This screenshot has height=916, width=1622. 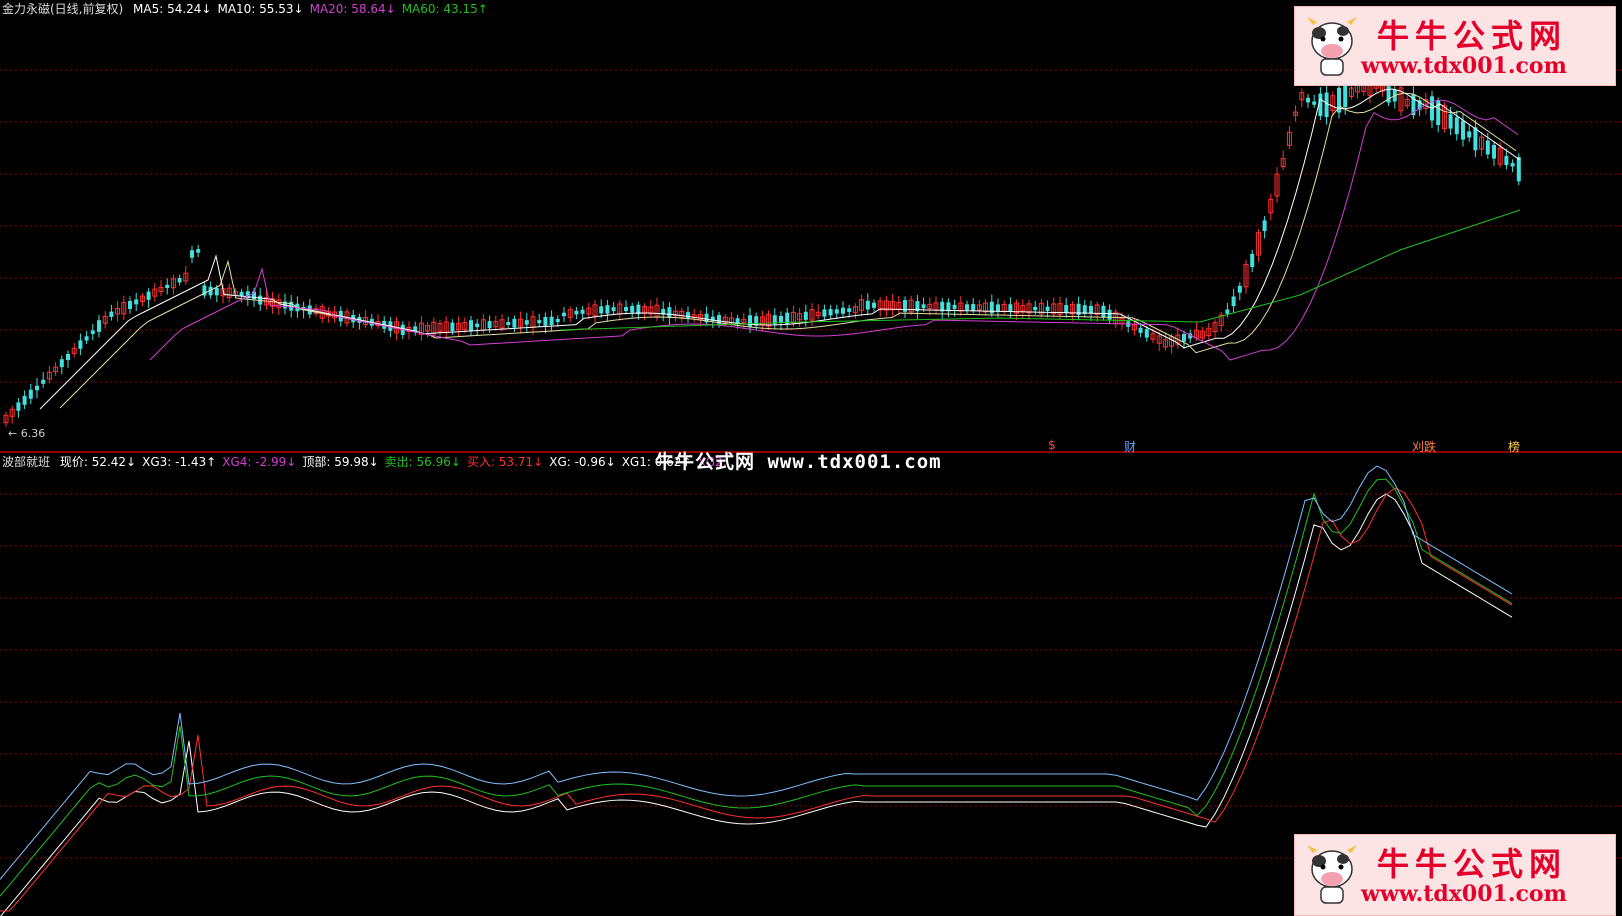 What do you see at coordinates (1052, 445) in the screenshot?
I see `event-marker-dollar: $` at bounding box center [1052, 445].